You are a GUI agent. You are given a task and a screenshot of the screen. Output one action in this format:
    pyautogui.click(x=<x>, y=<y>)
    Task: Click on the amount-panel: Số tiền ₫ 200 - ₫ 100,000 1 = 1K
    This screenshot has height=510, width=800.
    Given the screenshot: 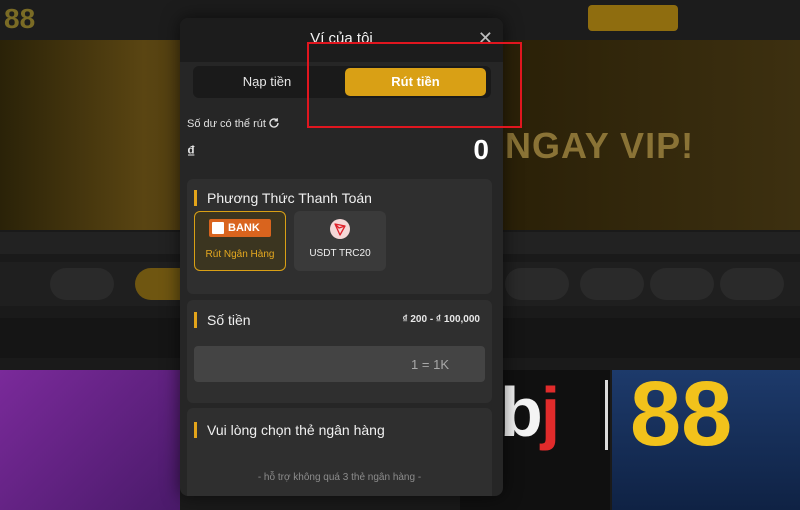 What is the action you would take?
    pyautogui.click(x=339, y=351)
    